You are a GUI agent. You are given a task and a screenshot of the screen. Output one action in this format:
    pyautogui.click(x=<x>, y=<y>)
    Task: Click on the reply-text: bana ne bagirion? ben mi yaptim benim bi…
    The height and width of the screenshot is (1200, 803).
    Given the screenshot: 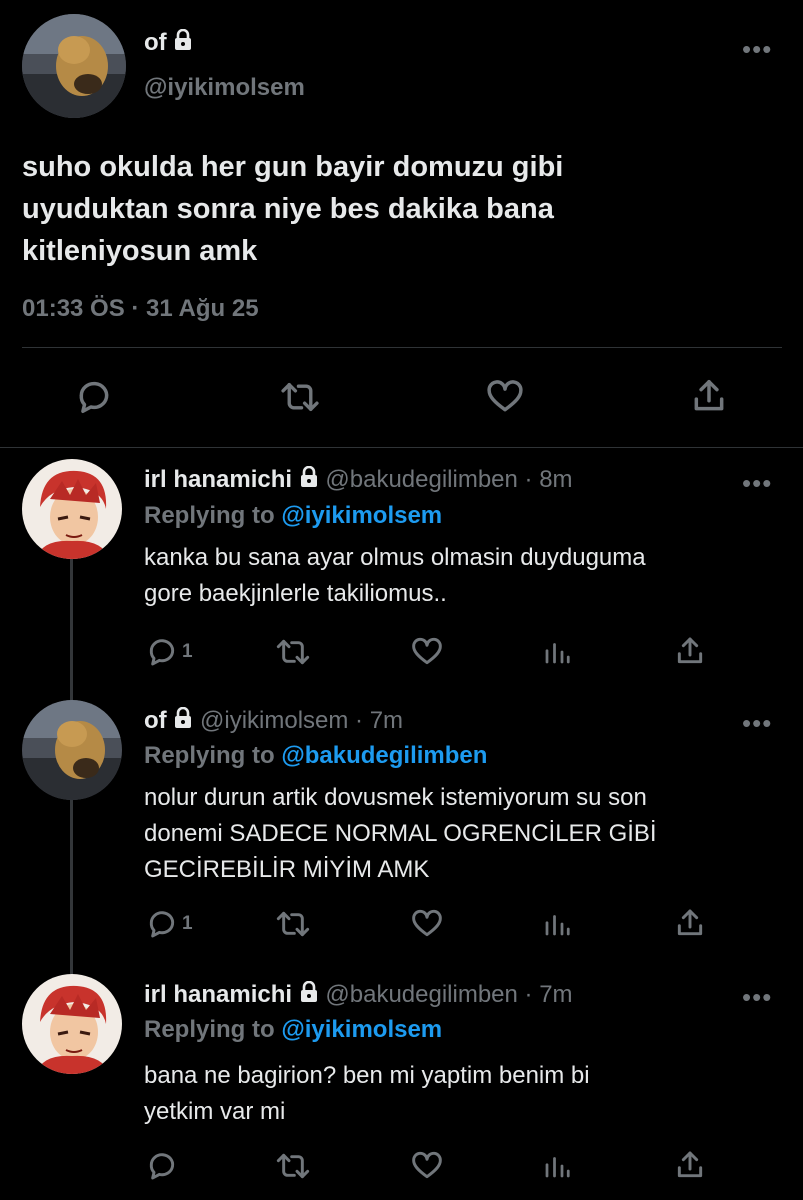 What is the action you would take?
    pyautogui.click(x=464, y=1094)
    